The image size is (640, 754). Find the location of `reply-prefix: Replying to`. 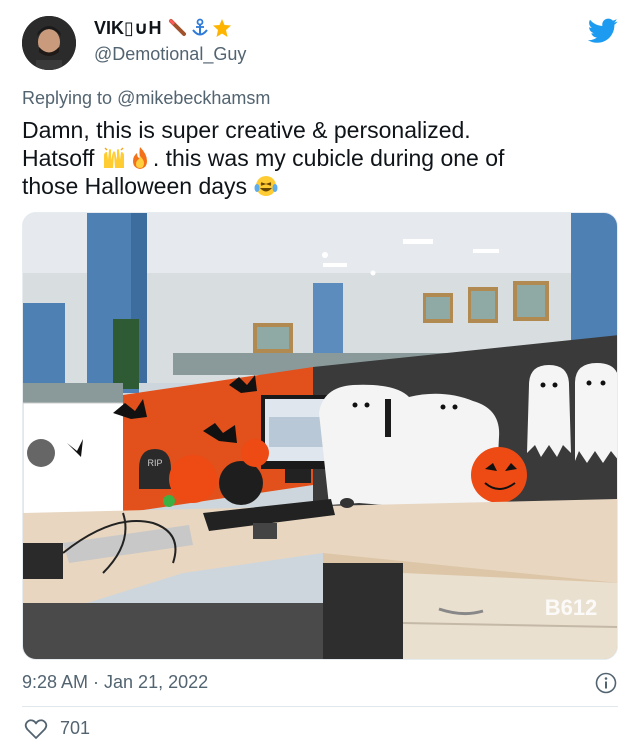

reply-prefix: Replying to is located at coordinates (70, 98).